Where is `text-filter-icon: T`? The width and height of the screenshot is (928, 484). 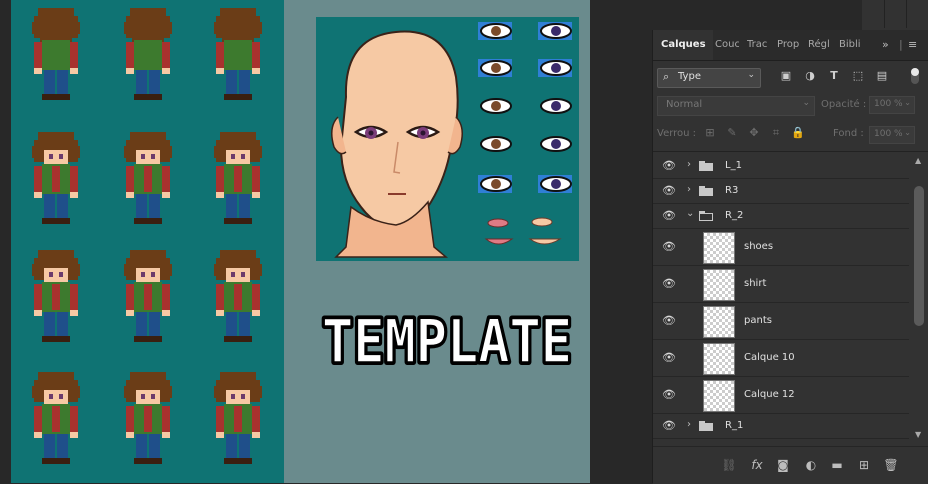
text-filter-icon: T is located at coordinates (834, 76).